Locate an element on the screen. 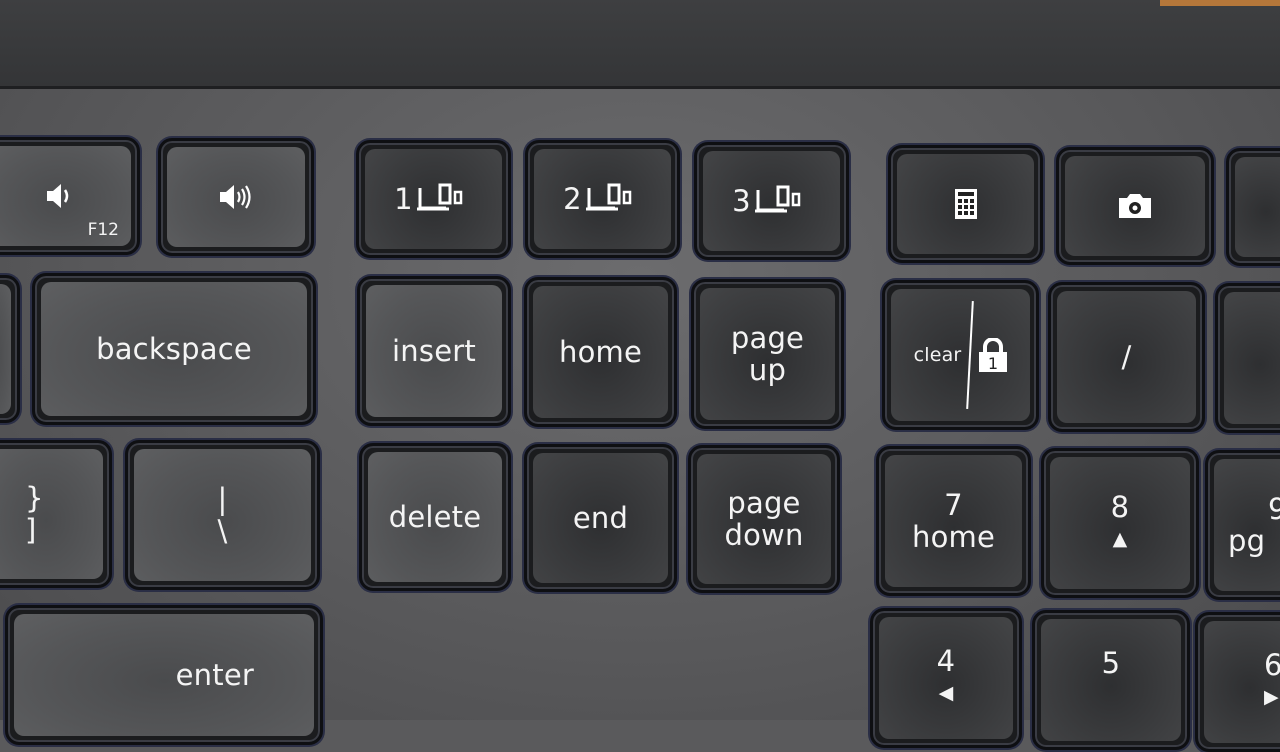  partial-key is located at coordinates (1253, 207).